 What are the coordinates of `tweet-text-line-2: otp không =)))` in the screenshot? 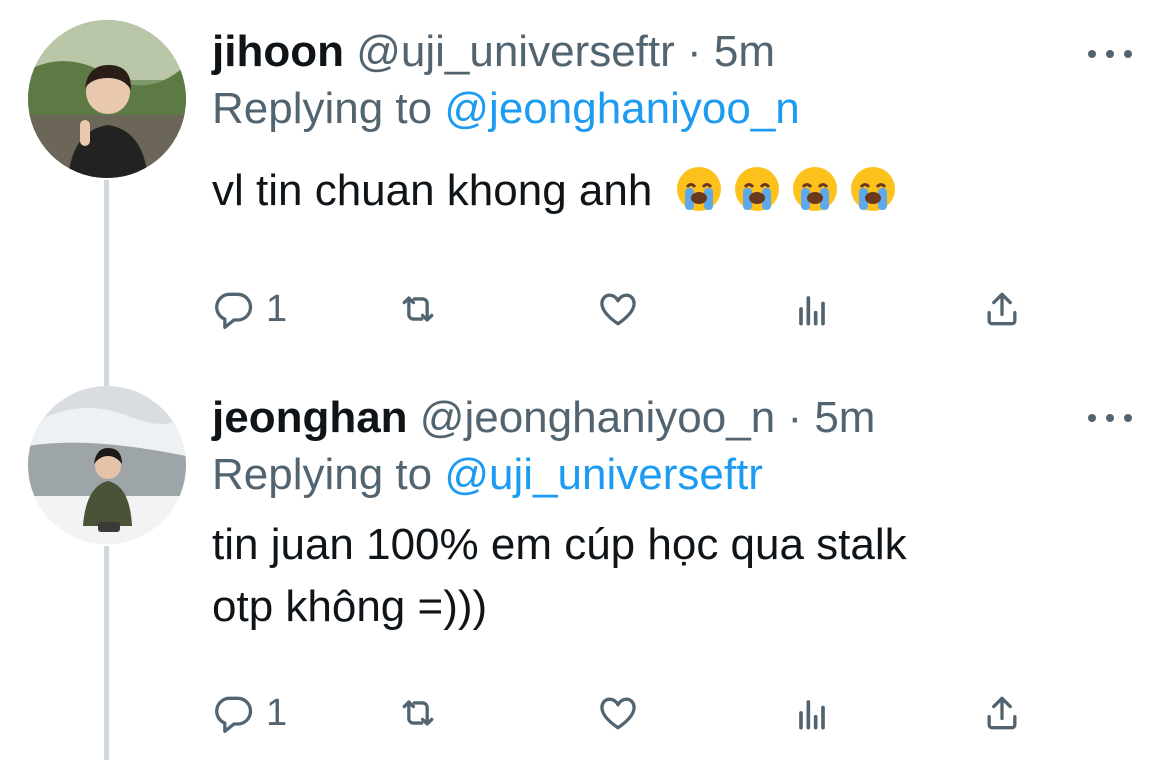 It's located at (350, 606).